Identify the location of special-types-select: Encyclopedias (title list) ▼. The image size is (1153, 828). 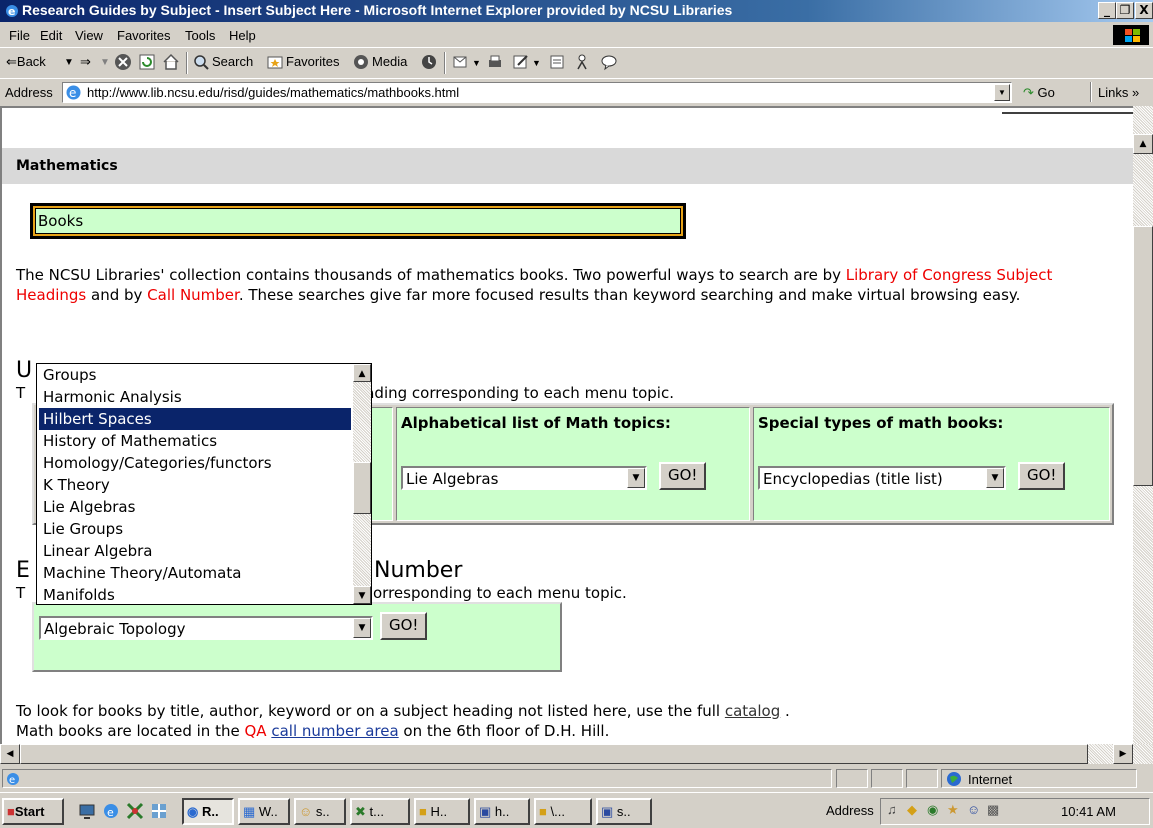
(882, 478).